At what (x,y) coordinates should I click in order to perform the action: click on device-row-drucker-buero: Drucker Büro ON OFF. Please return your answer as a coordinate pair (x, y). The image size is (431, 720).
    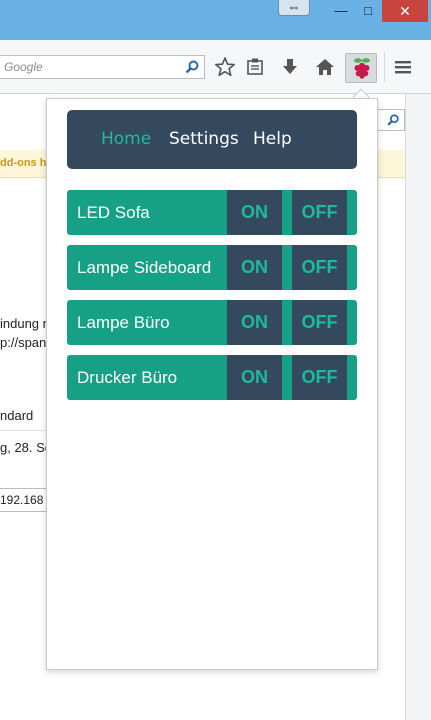
    Looking at the image, I should click on (212, 377).